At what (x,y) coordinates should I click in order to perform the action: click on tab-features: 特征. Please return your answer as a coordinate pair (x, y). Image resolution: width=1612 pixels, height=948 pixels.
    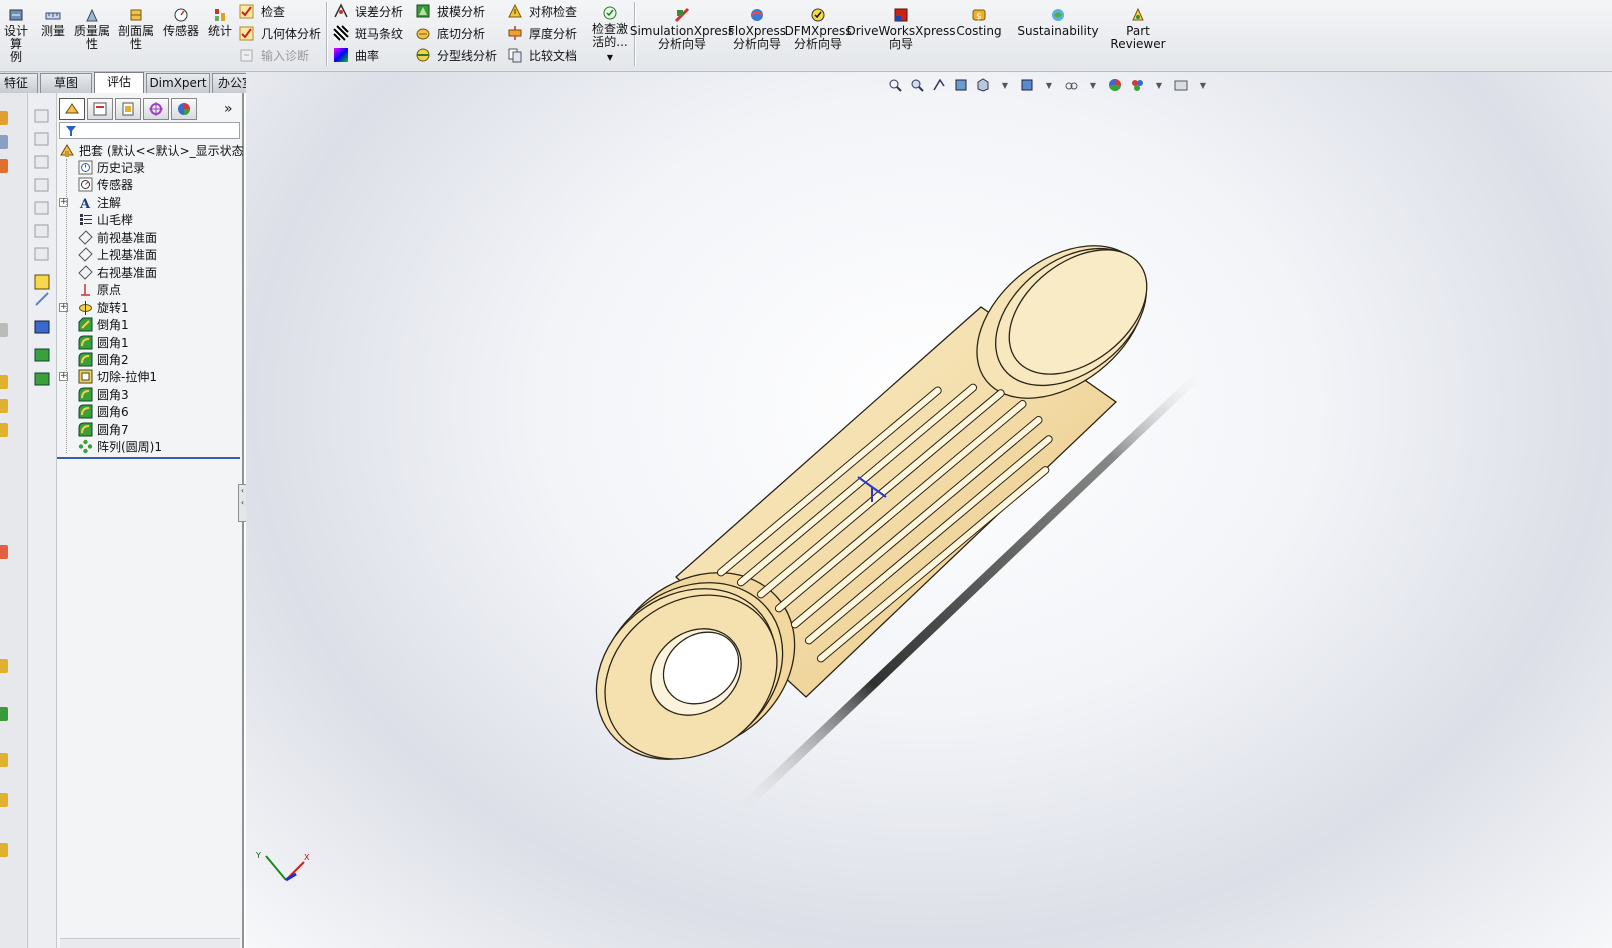
    Looking at the image, I should click on (19, 83).